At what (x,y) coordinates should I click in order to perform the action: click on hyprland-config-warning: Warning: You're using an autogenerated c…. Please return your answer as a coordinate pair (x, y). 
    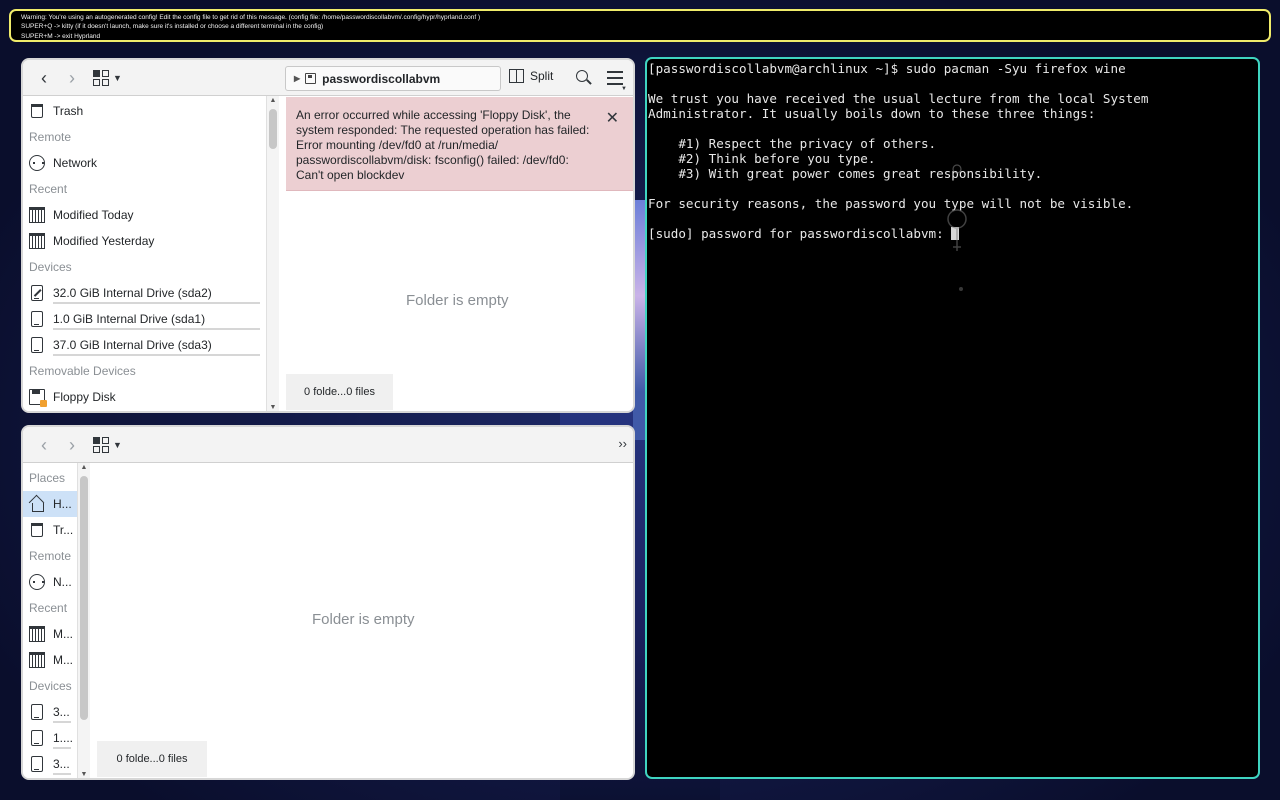
    Looking at the image, I should click on (640, 25).